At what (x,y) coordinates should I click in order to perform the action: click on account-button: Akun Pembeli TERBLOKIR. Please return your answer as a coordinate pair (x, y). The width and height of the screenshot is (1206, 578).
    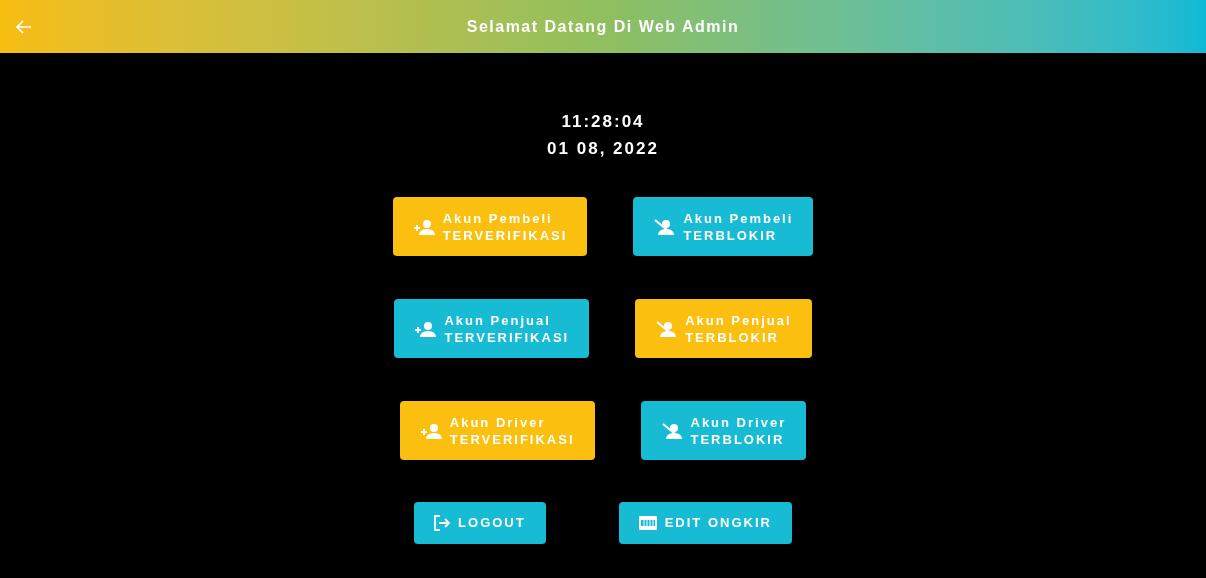
    Looking at the image, I should click on (723, 226).